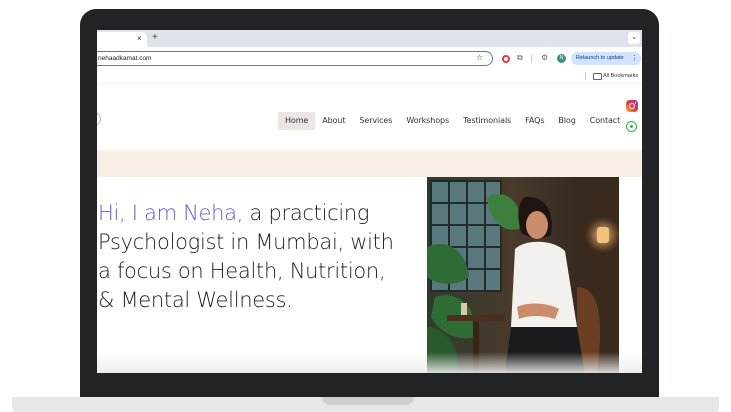 Image resolution: width=731 pixels, height=412 pixels. Describe the element at coordinates (634, 58) in the screenshot. I see `browser-menu-icon: ⋮` at that location.